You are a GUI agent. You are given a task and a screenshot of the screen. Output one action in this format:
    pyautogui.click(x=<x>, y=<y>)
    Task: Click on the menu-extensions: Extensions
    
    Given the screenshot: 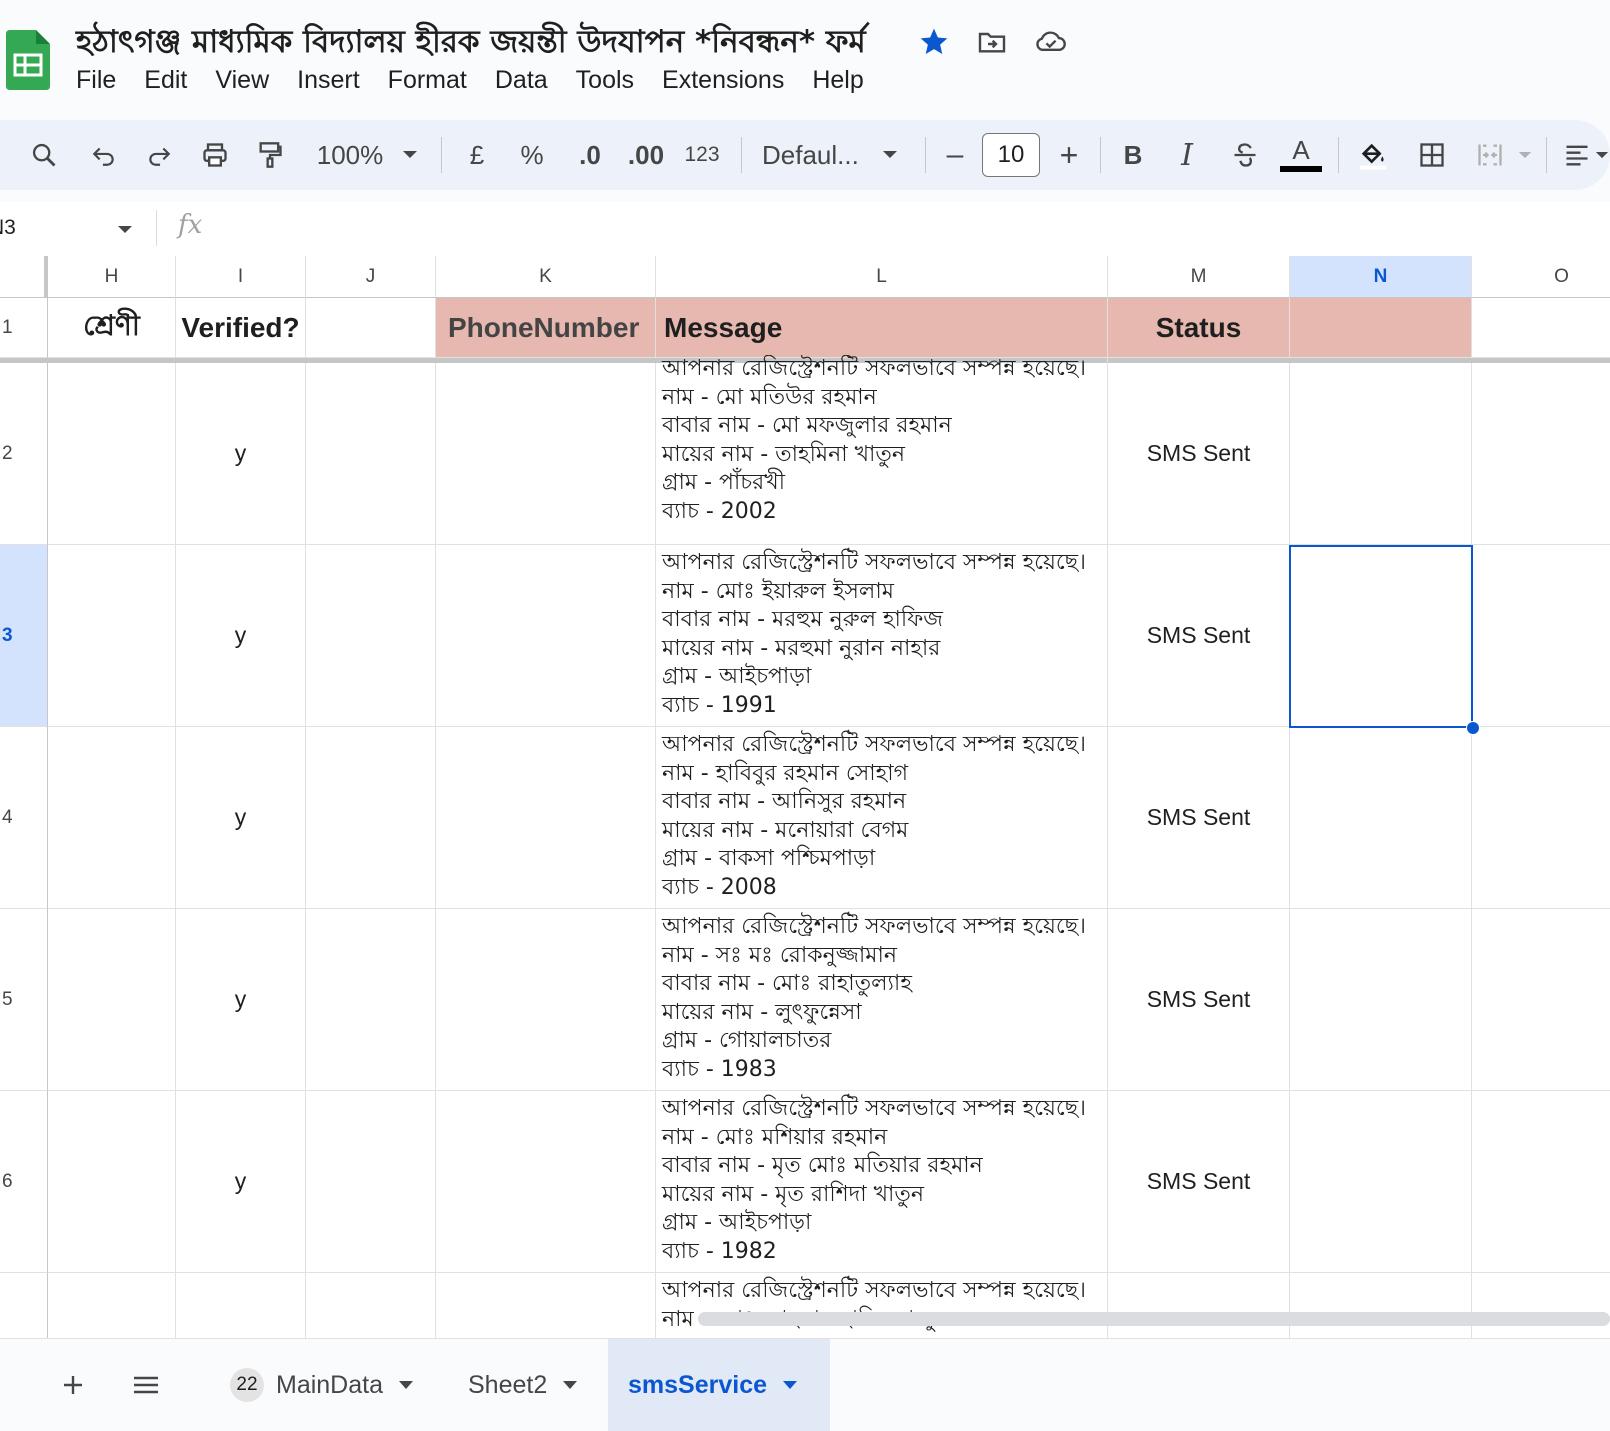 What is the action you would take?
    pyautogui.click(x=723, y=80)
    